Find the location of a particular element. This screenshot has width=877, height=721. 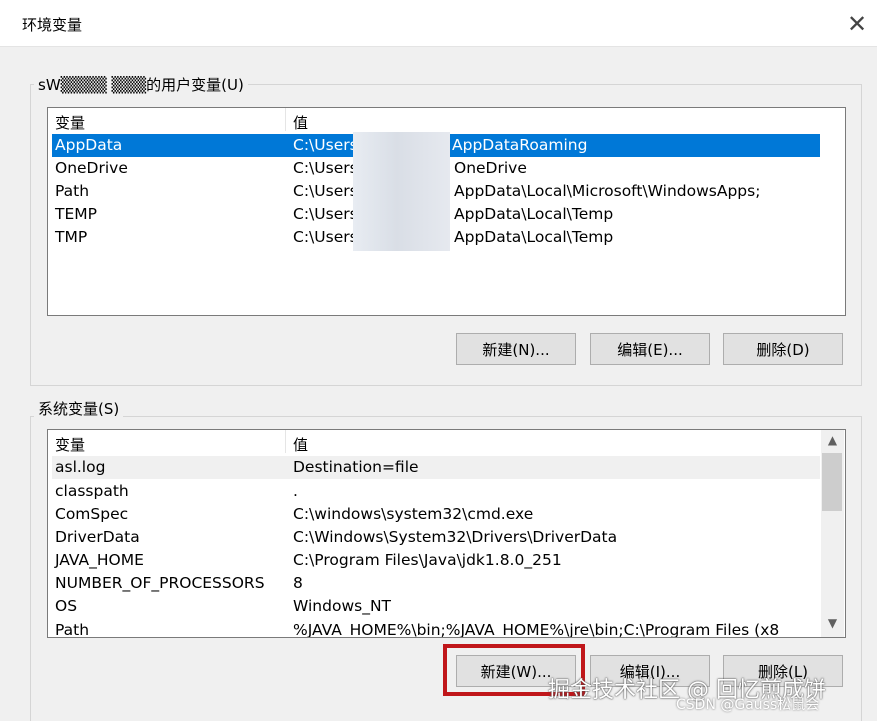

variable-name: asl.log is located at coordinates (80, 467).